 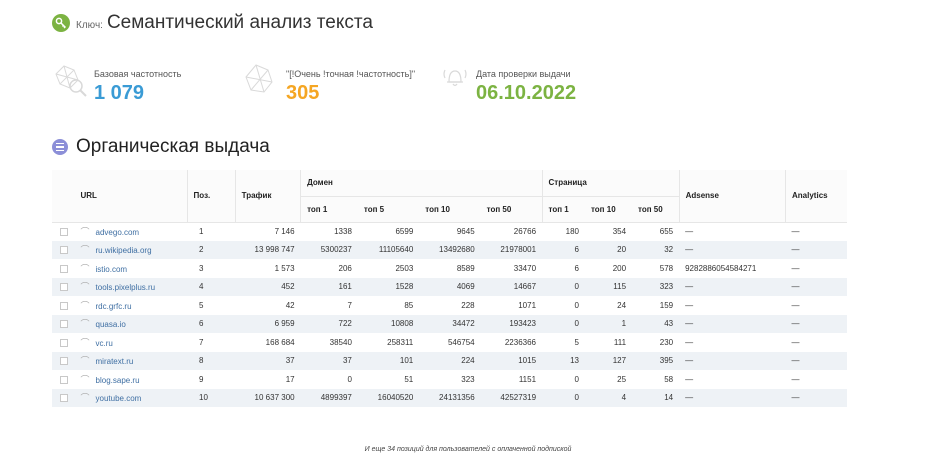 What do you see at coordinates (388, 209) in the screenshot?
I see `column-header-domain-top5: топ 5` at bounding box center [388, 209].